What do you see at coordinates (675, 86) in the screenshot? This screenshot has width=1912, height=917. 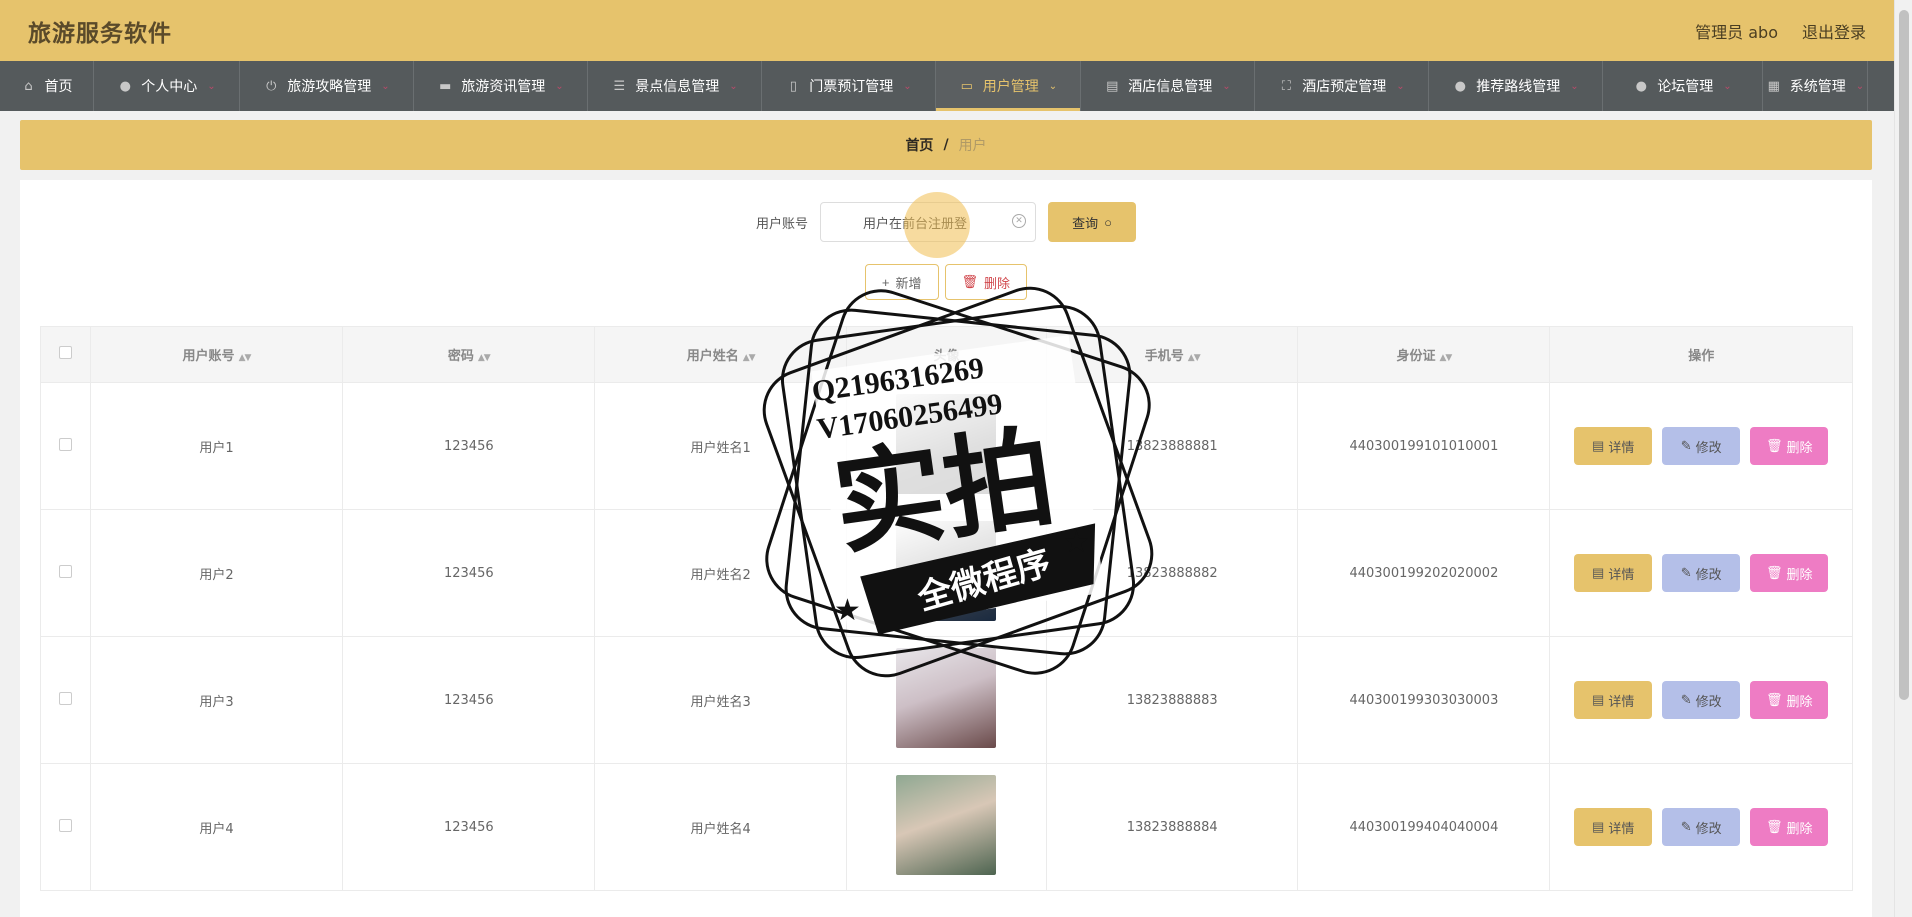 I see `nav-item-4: ☰ 景点信息管理 ⌄` at bounding box center [675, 86].